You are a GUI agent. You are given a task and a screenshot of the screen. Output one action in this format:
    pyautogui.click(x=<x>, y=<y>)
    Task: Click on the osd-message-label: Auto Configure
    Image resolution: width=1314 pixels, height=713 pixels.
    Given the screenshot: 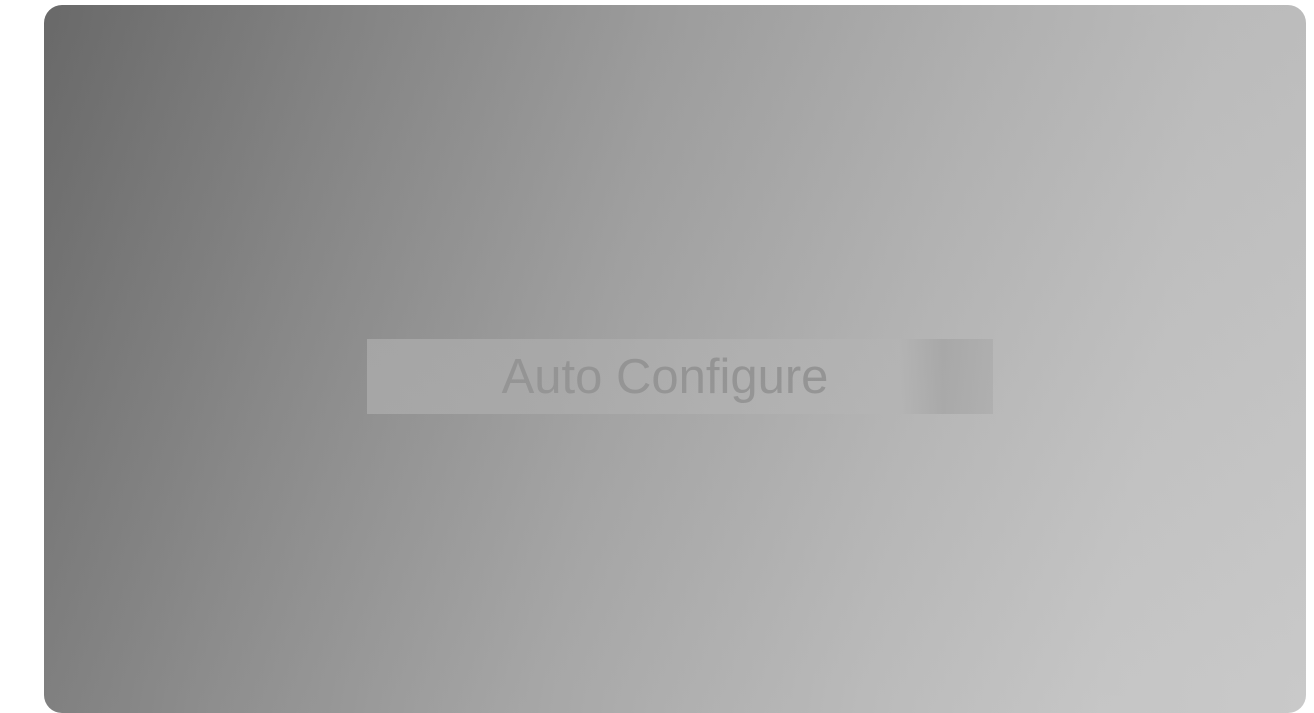 What is the action you would take?
    pyautogui.click(x=665, y=376)
    